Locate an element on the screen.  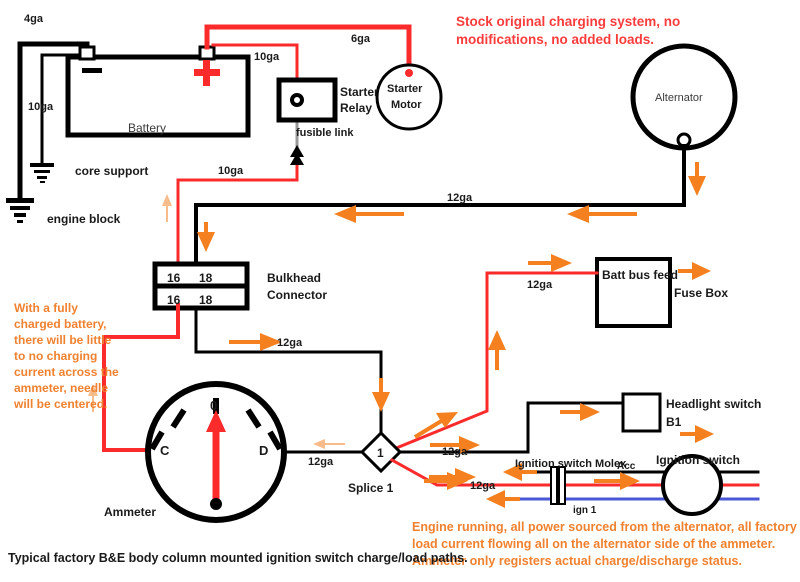
ammeter-note-line7: will be centered. is located at coordinates (60, 404).